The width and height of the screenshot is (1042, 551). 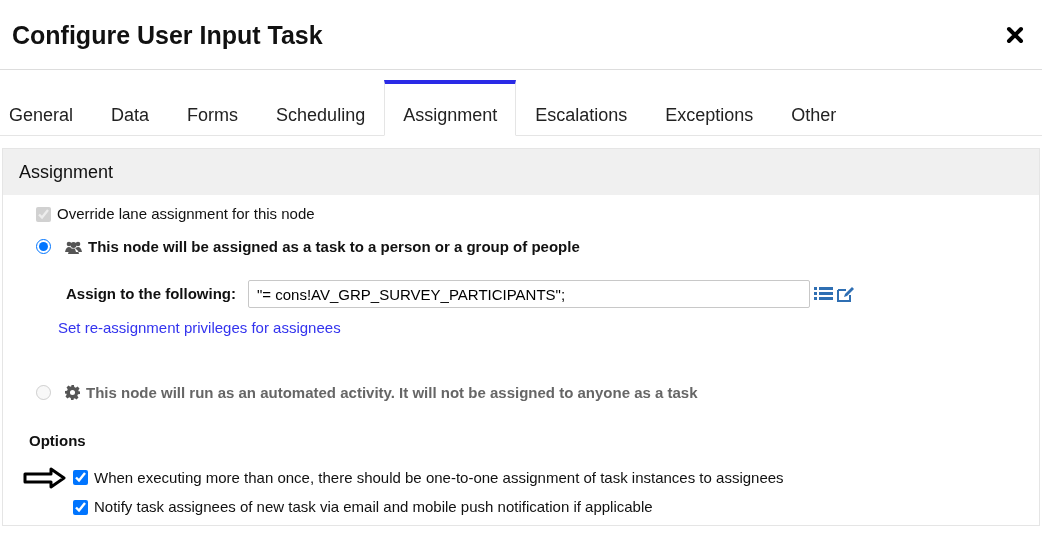 I want to click on people-icon, so click(x=73, y=246).